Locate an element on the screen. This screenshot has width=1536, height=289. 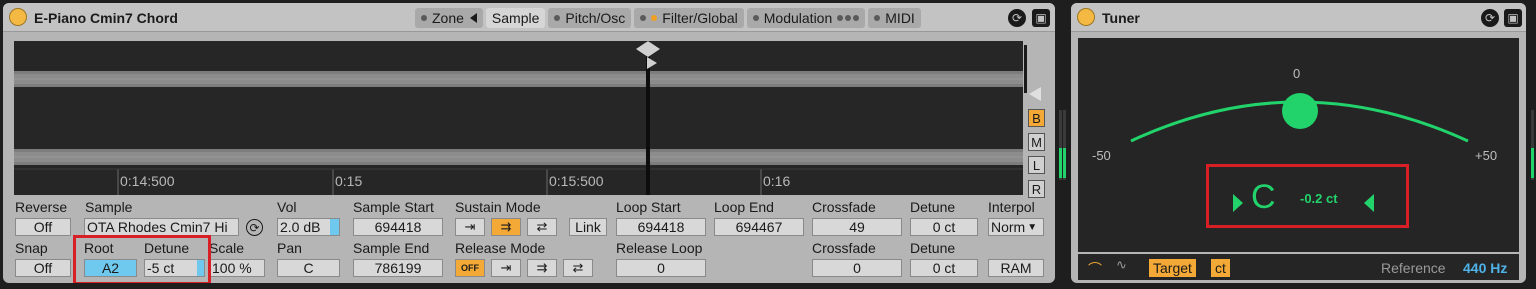
tuner-footer: ⌒ ∿ Target ct Reference 440 Hz is located at coordinates (1298, 267).